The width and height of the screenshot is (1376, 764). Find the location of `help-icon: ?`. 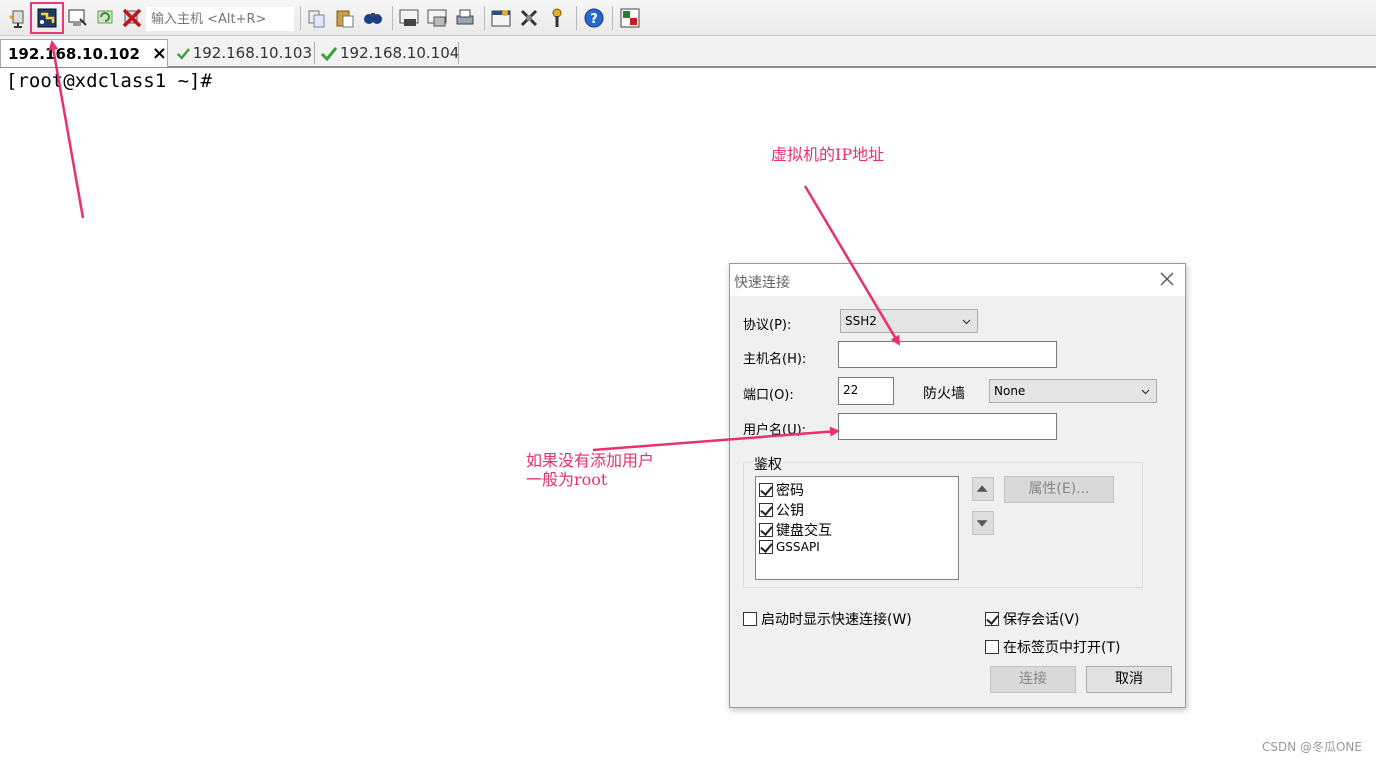

help-icon: ? is located at coordinates (594, 18).